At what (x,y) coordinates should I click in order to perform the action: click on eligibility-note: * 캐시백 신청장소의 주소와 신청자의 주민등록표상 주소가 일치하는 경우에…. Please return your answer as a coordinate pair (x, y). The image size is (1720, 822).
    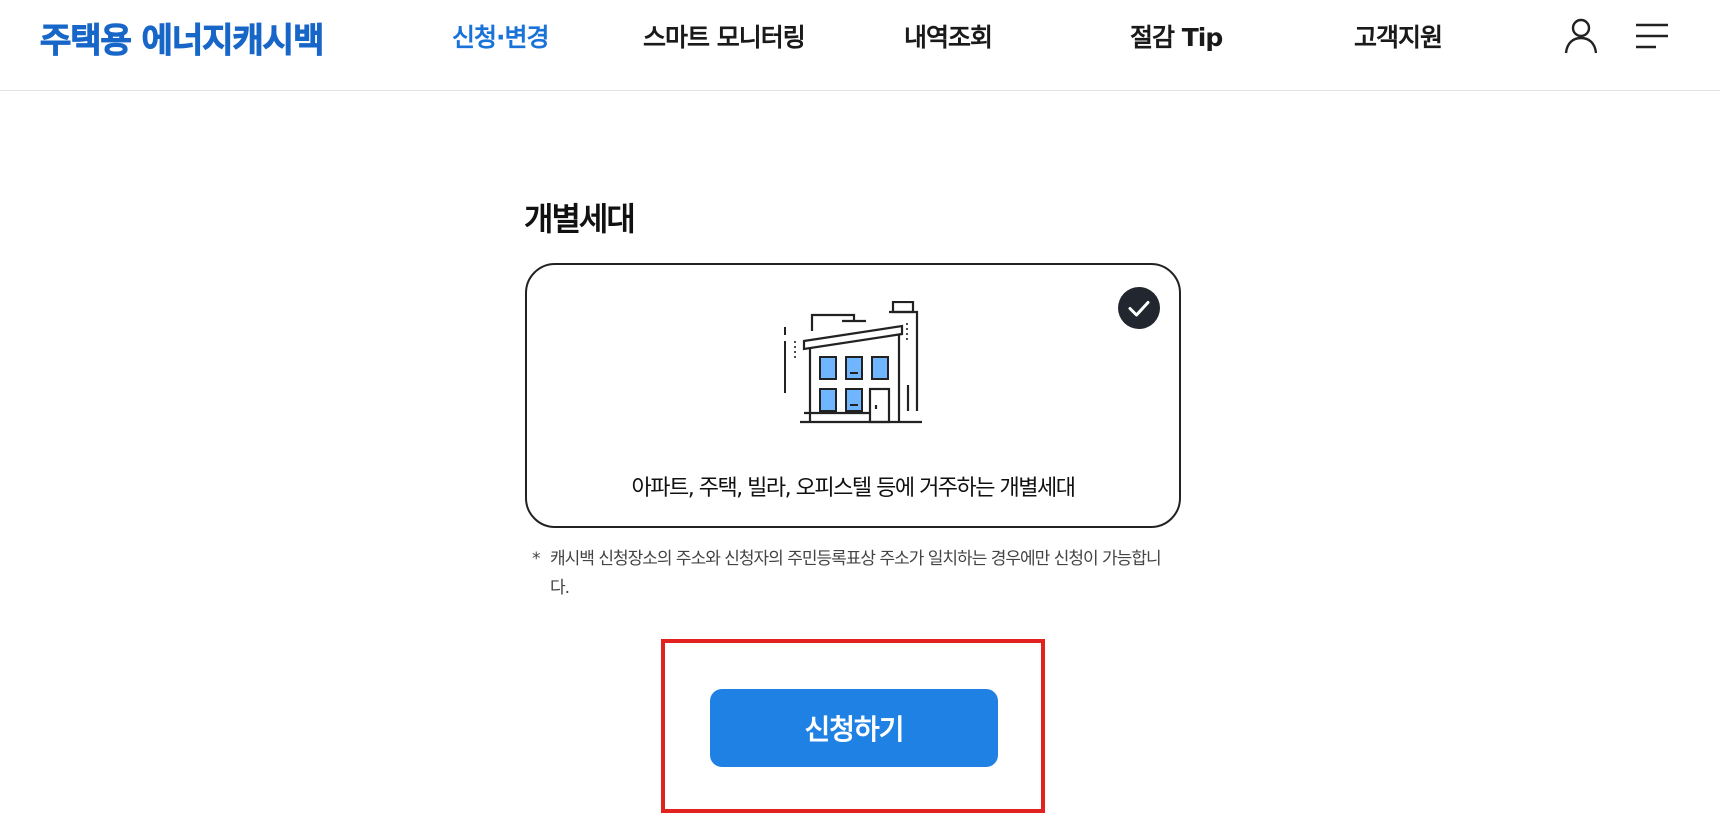
    Looking at the image, I should click on (852, 574).